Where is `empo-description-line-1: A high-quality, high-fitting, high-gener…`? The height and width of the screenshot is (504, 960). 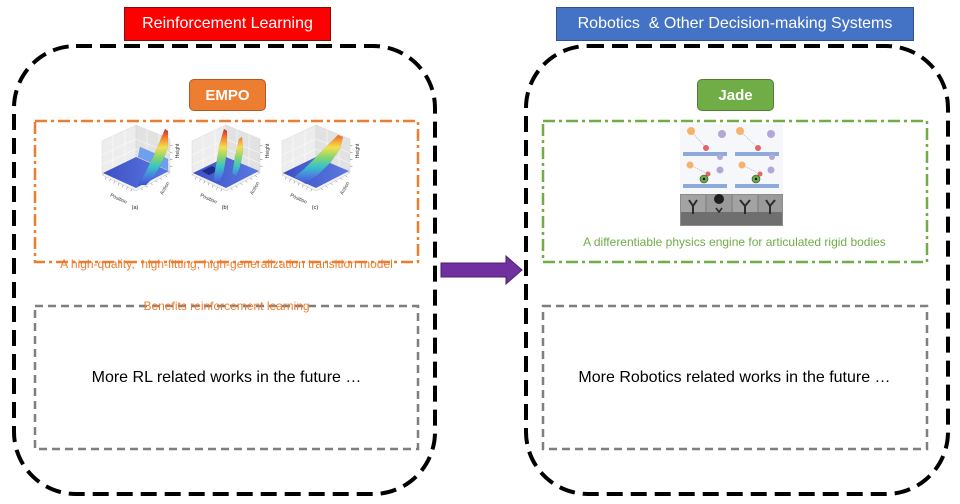
empo-description-line-1: A high-quality, high-fitting, high-gener… is located at coordinates (226, 264).